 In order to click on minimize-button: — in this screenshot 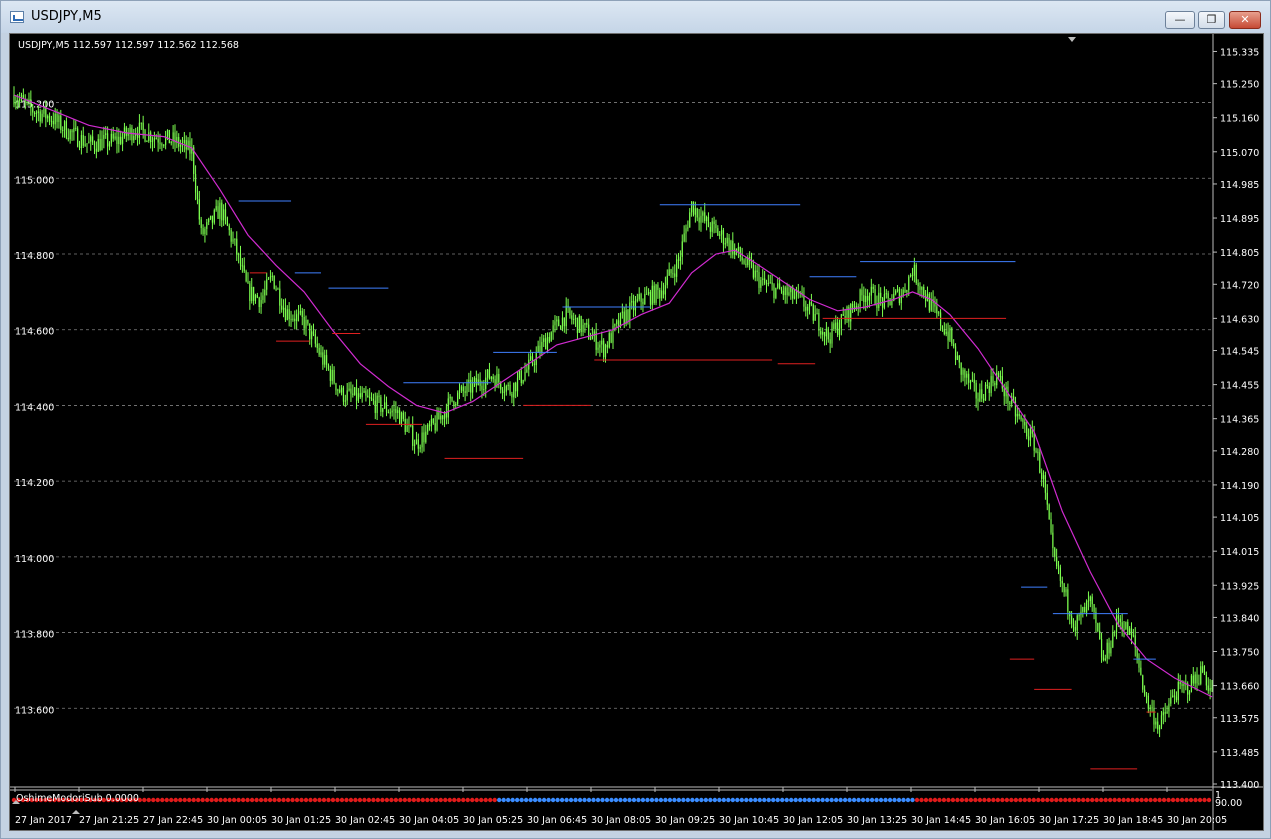, I will do `click(1180, 20)`.